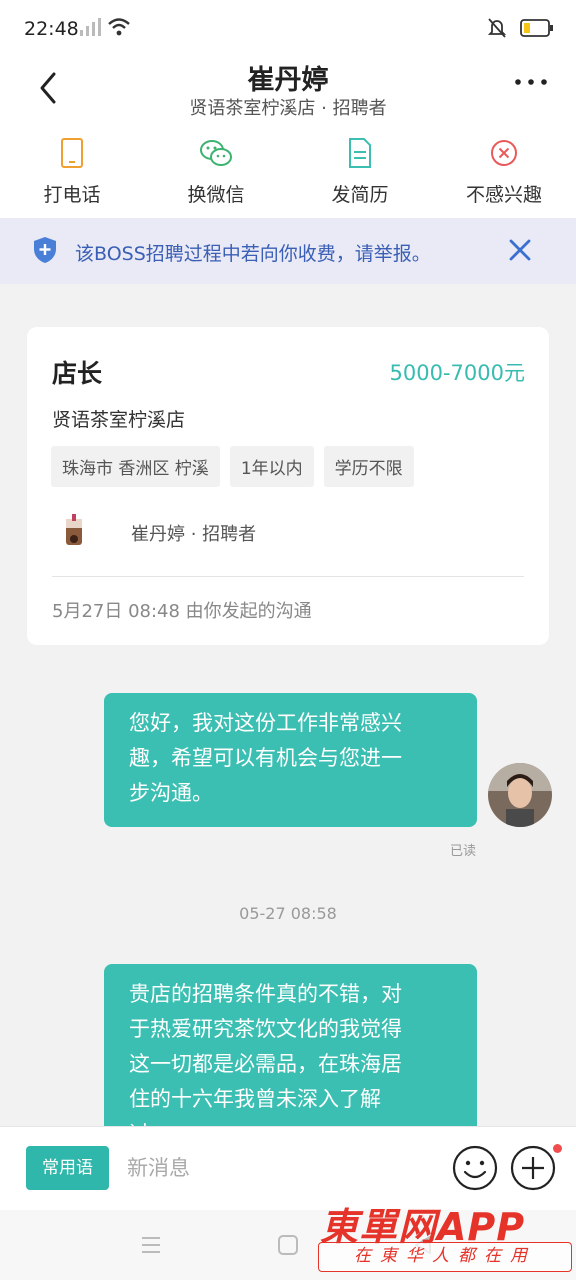 This screenshot has width=576, height=1280. Describe the element at coordinates (182, 611) in the screenshot. I see `conversation-start-note: 5月27日 08:48 由你发起的沟通` at that location.